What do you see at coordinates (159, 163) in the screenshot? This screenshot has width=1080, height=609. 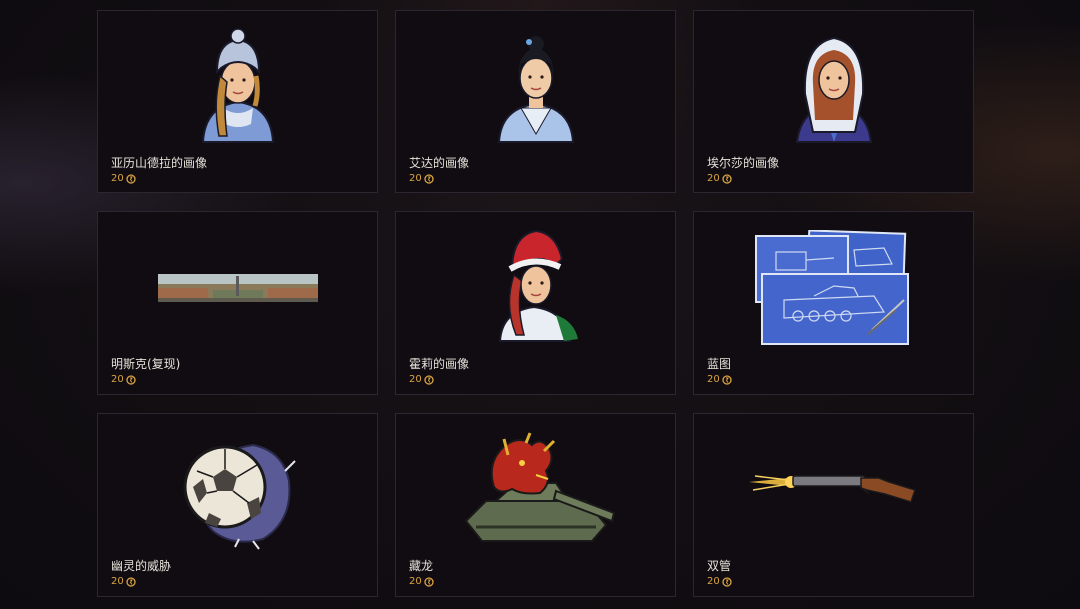 I see `item-name: 亚历山德拉的画像` at bounding box center [159, 163].